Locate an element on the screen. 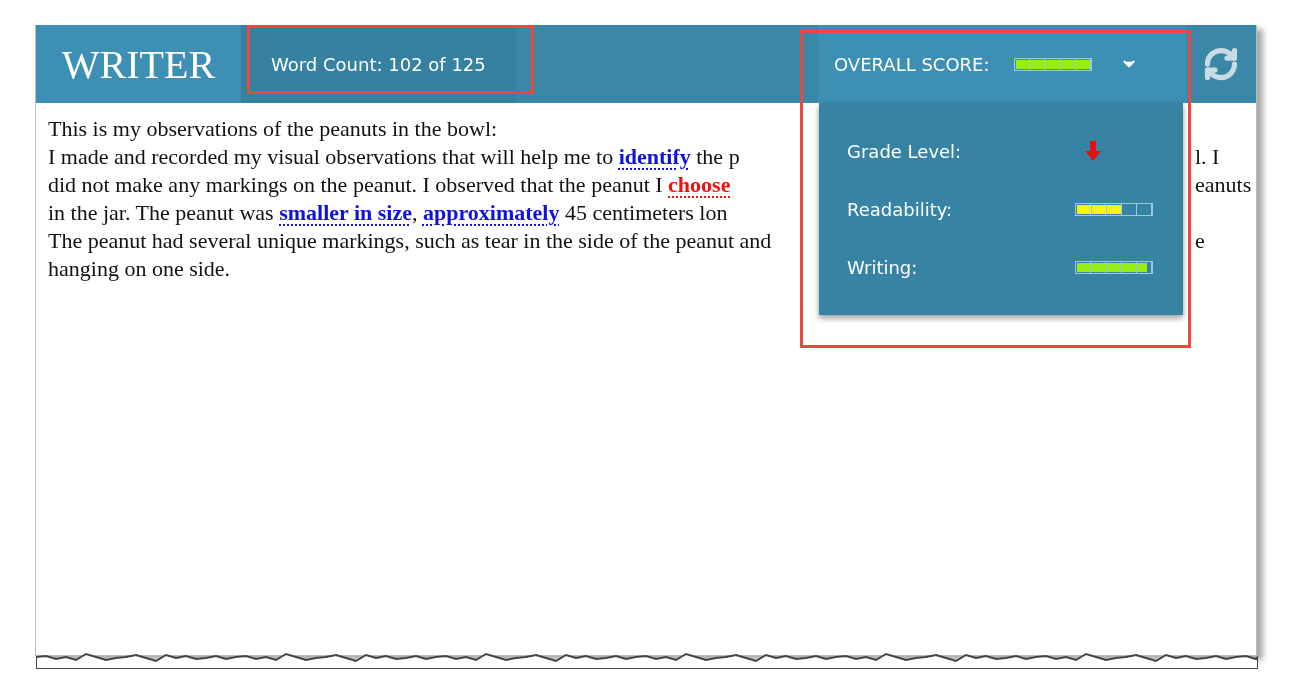  document-text-fragment: eanuts is located at coordinates (1223, 185).